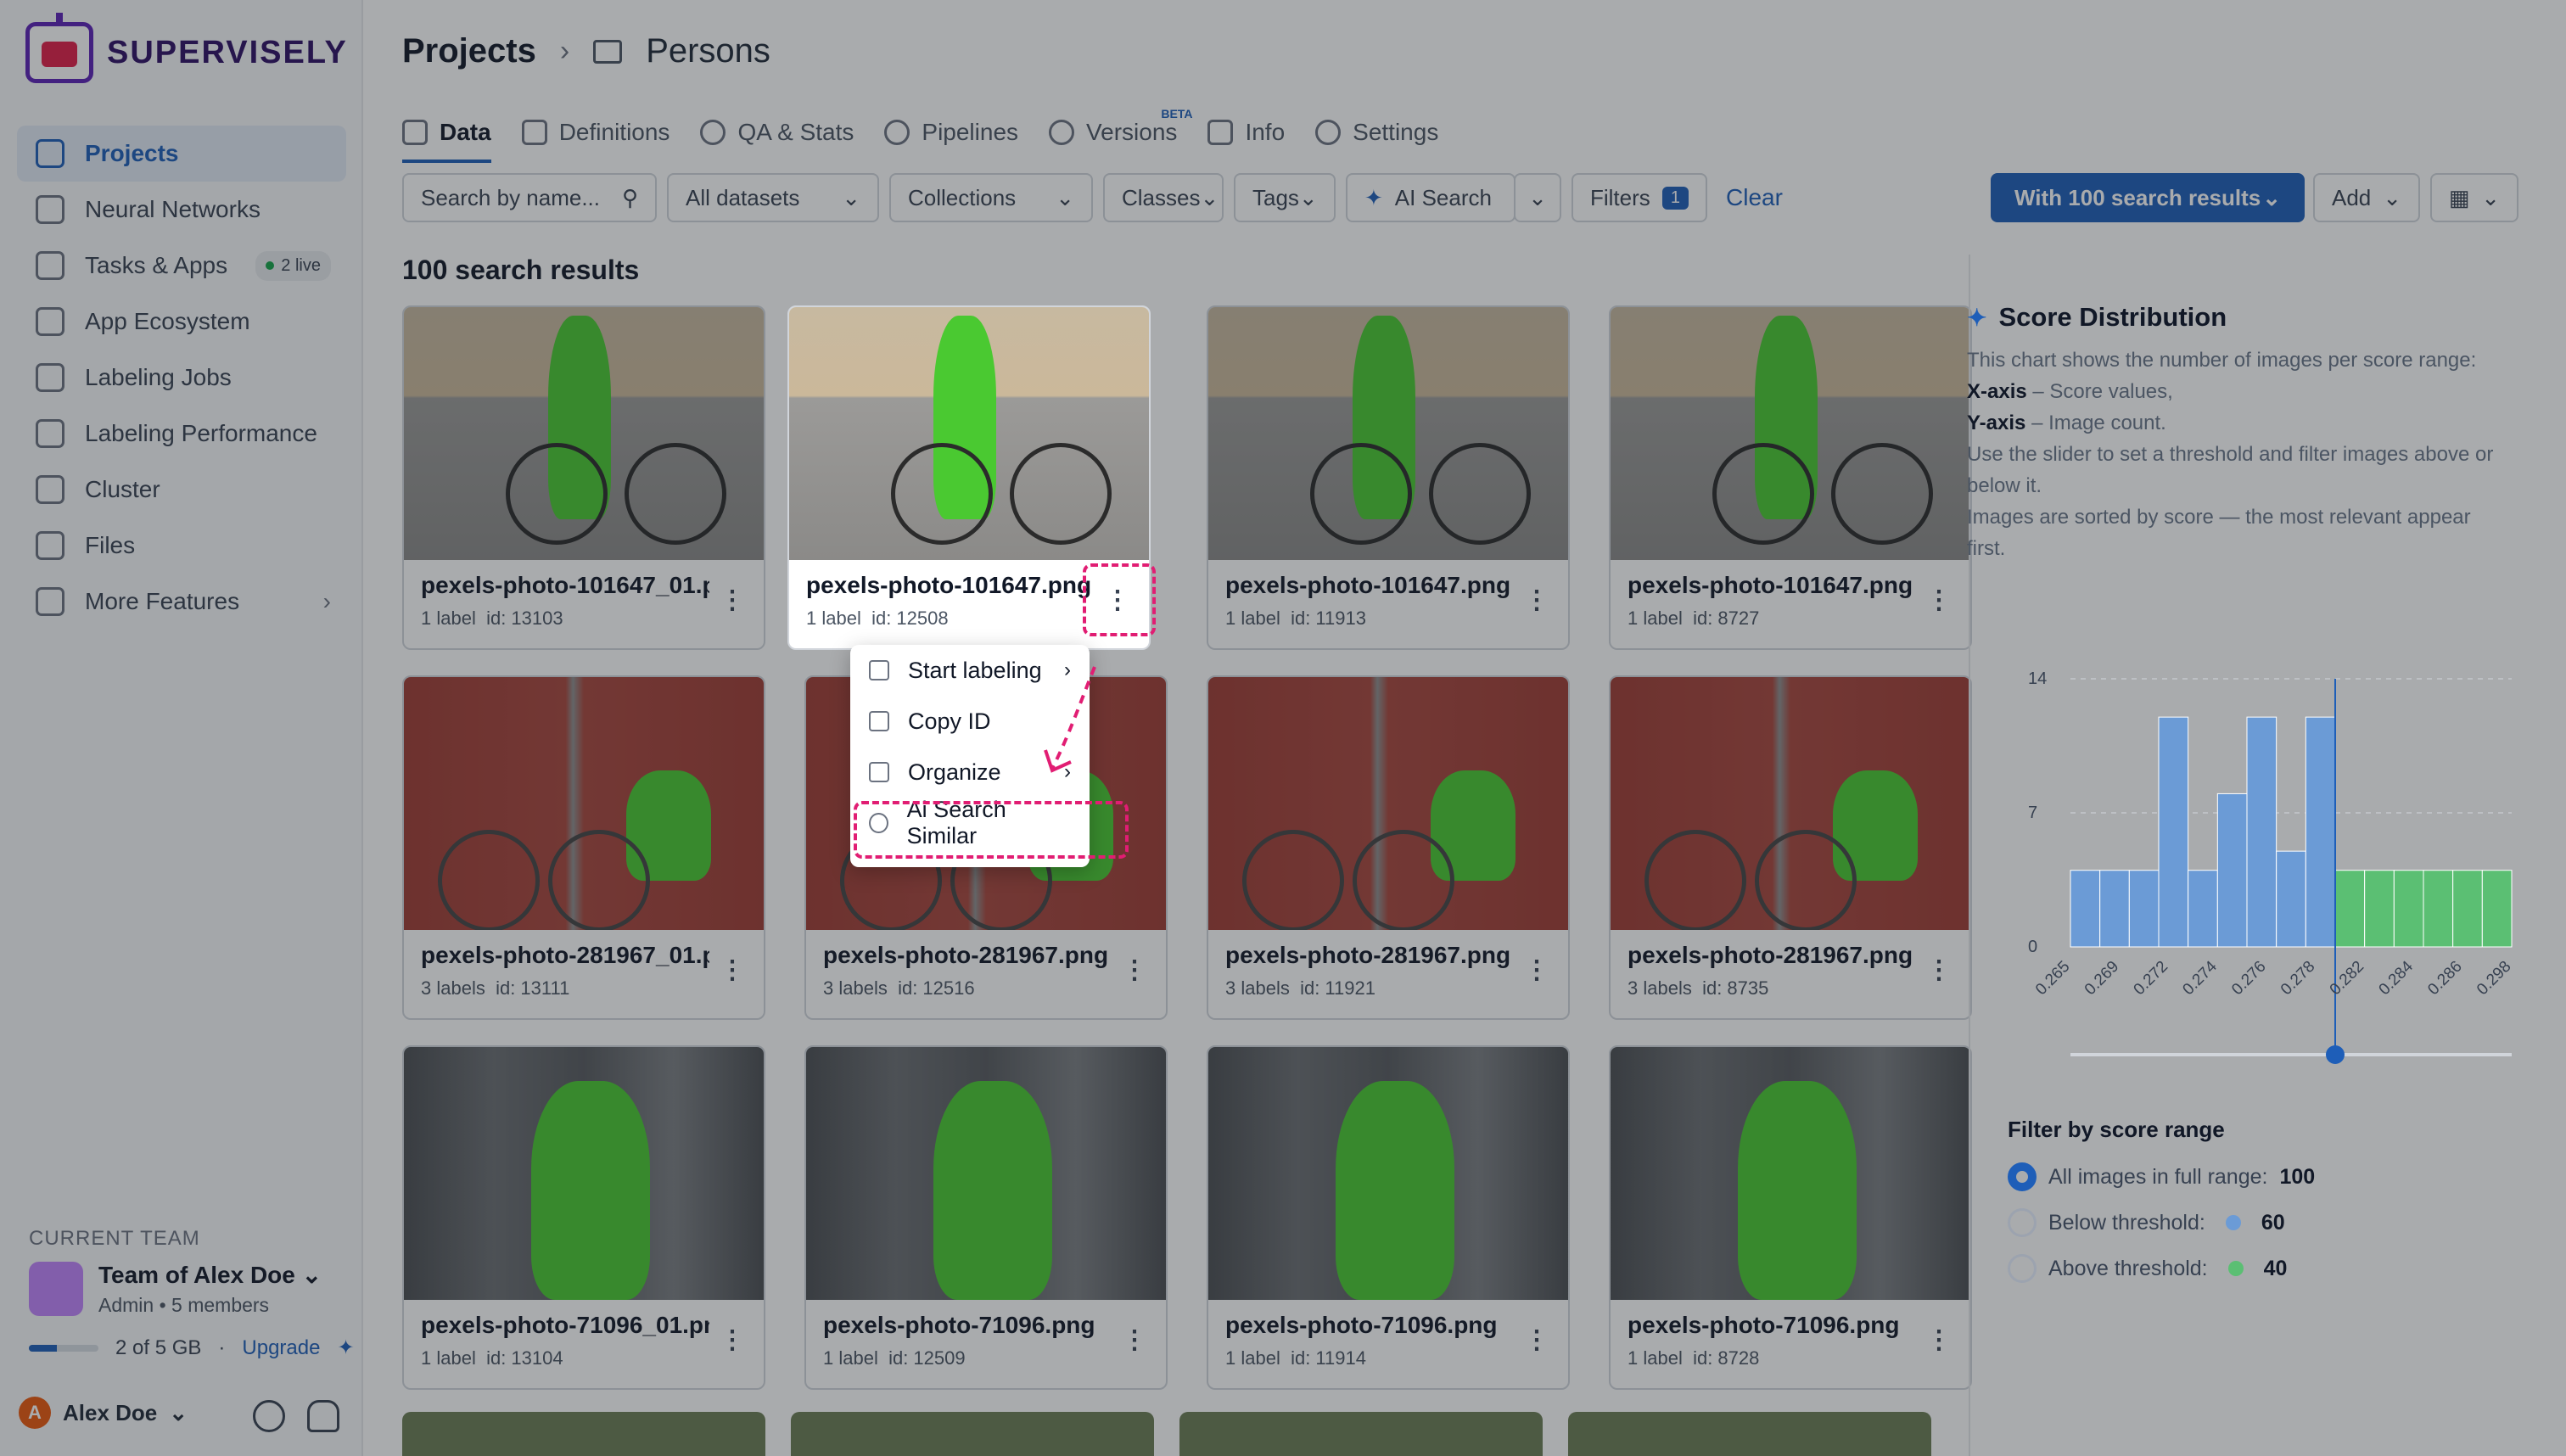  What do you see at coordinates (521, 270) in the screenshot?
I see `results-count: 100 search results` at bounding box center [521, 270].